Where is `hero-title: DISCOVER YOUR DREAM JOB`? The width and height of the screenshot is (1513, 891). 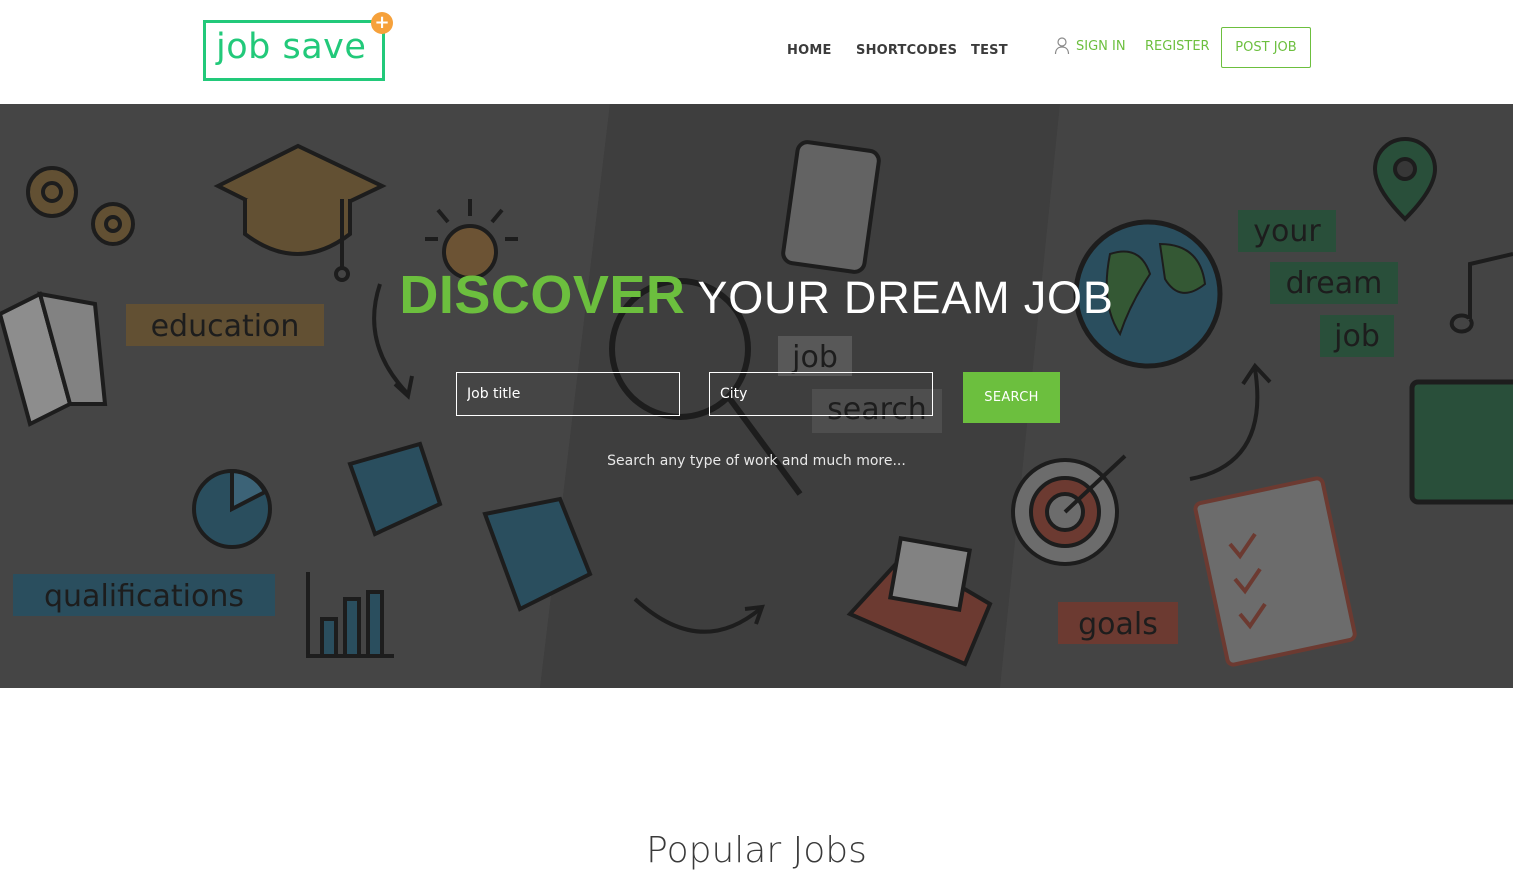
hero-title: DISCOVER YOUR DREAM JOB is located at coordinates (756, 295).